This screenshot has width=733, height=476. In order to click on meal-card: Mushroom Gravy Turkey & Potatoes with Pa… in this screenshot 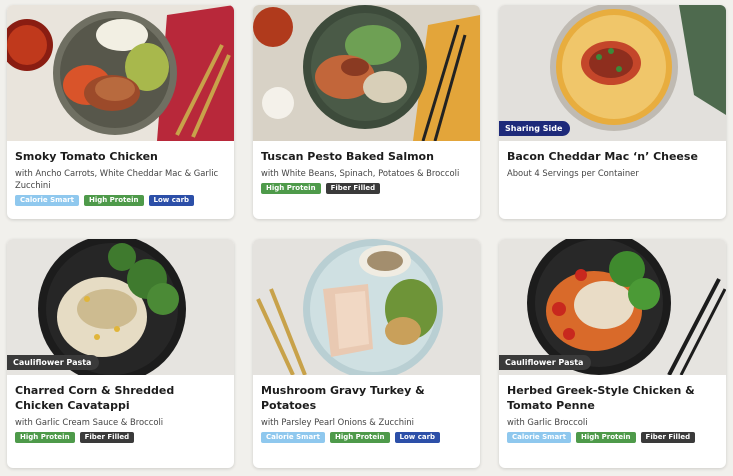, I will do `click(366, 353)`.